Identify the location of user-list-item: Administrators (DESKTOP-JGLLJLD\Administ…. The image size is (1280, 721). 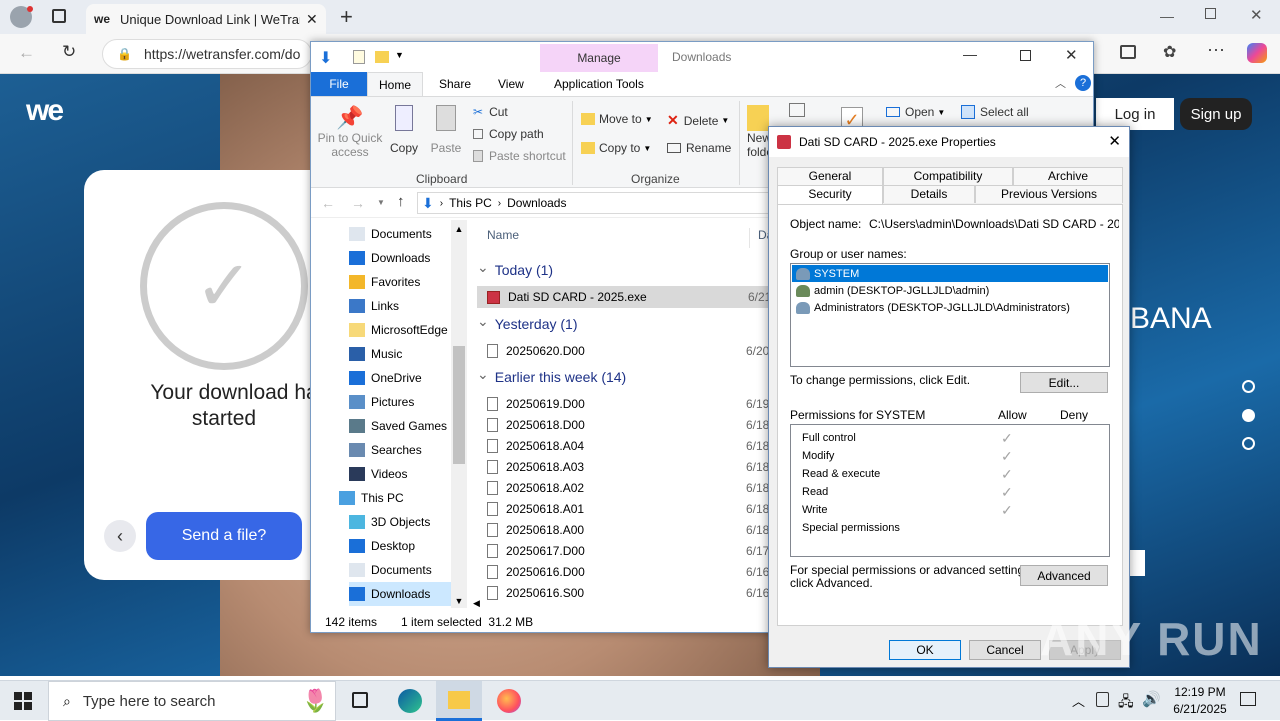
(950, 307).